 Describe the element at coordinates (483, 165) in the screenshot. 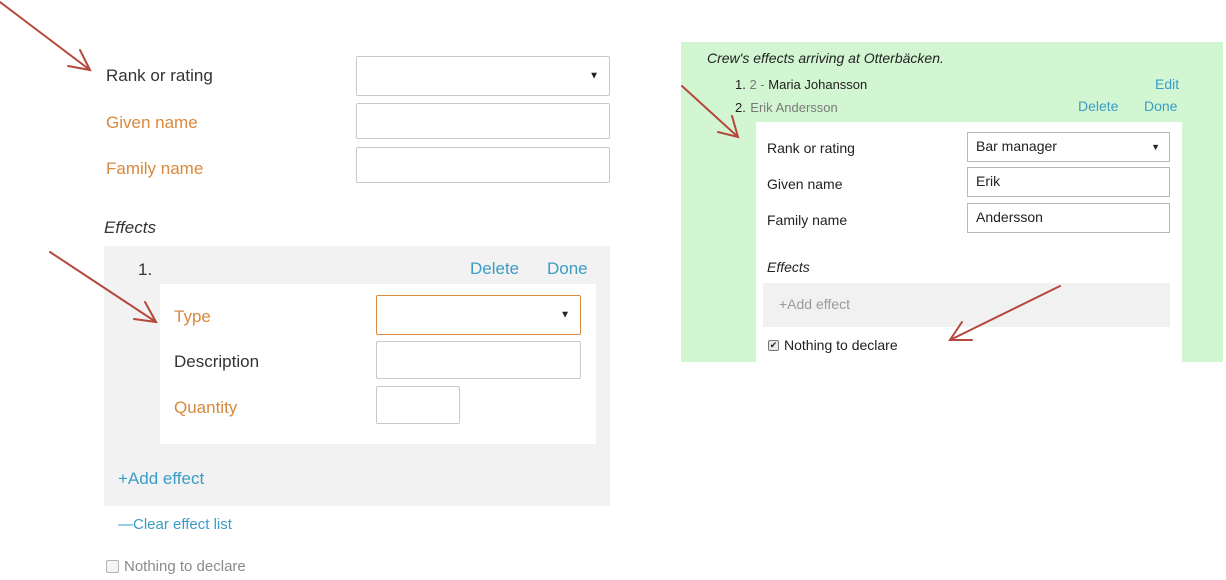

I see `family-name-input` at that location.